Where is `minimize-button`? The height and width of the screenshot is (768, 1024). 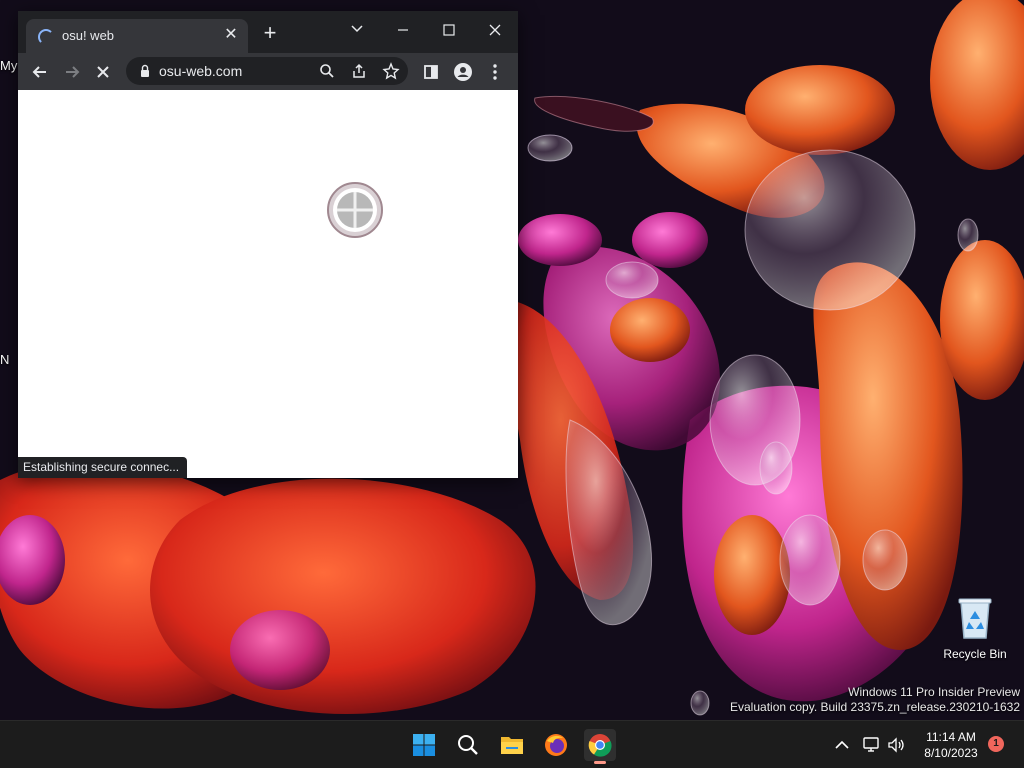 minimize-button is located at coordinates (403, 29).